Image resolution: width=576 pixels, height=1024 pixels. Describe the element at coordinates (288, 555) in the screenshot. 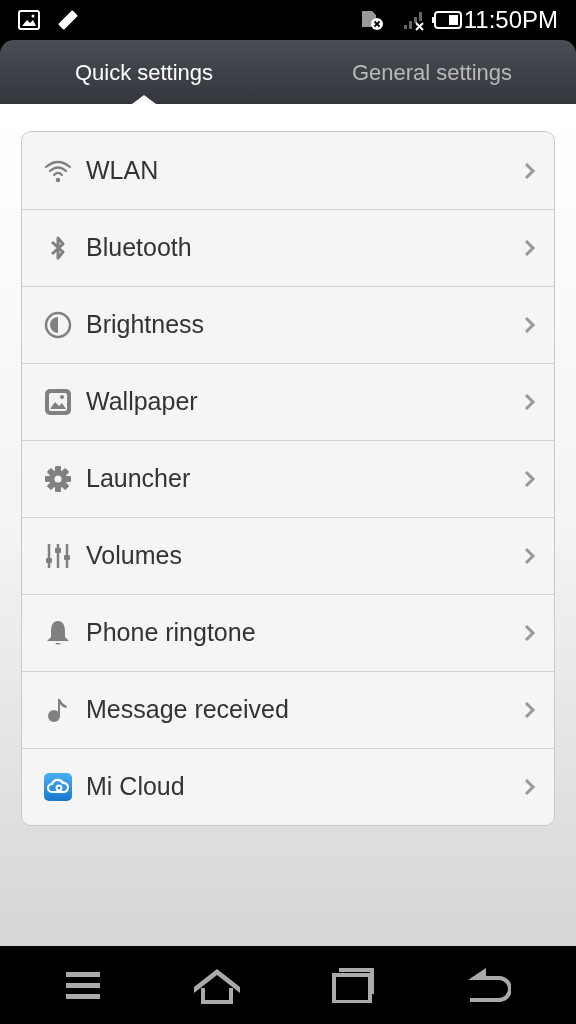

I see `settings-item: Volumes` at that location.